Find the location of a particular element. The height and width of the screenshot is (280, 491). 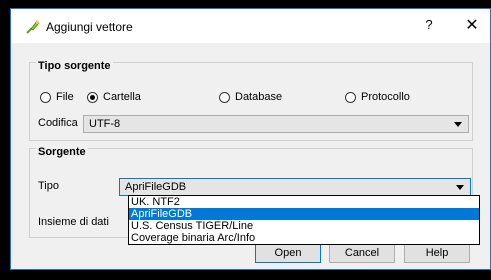

type-value: ApriFileGDB is located at coordinates (156, 187).